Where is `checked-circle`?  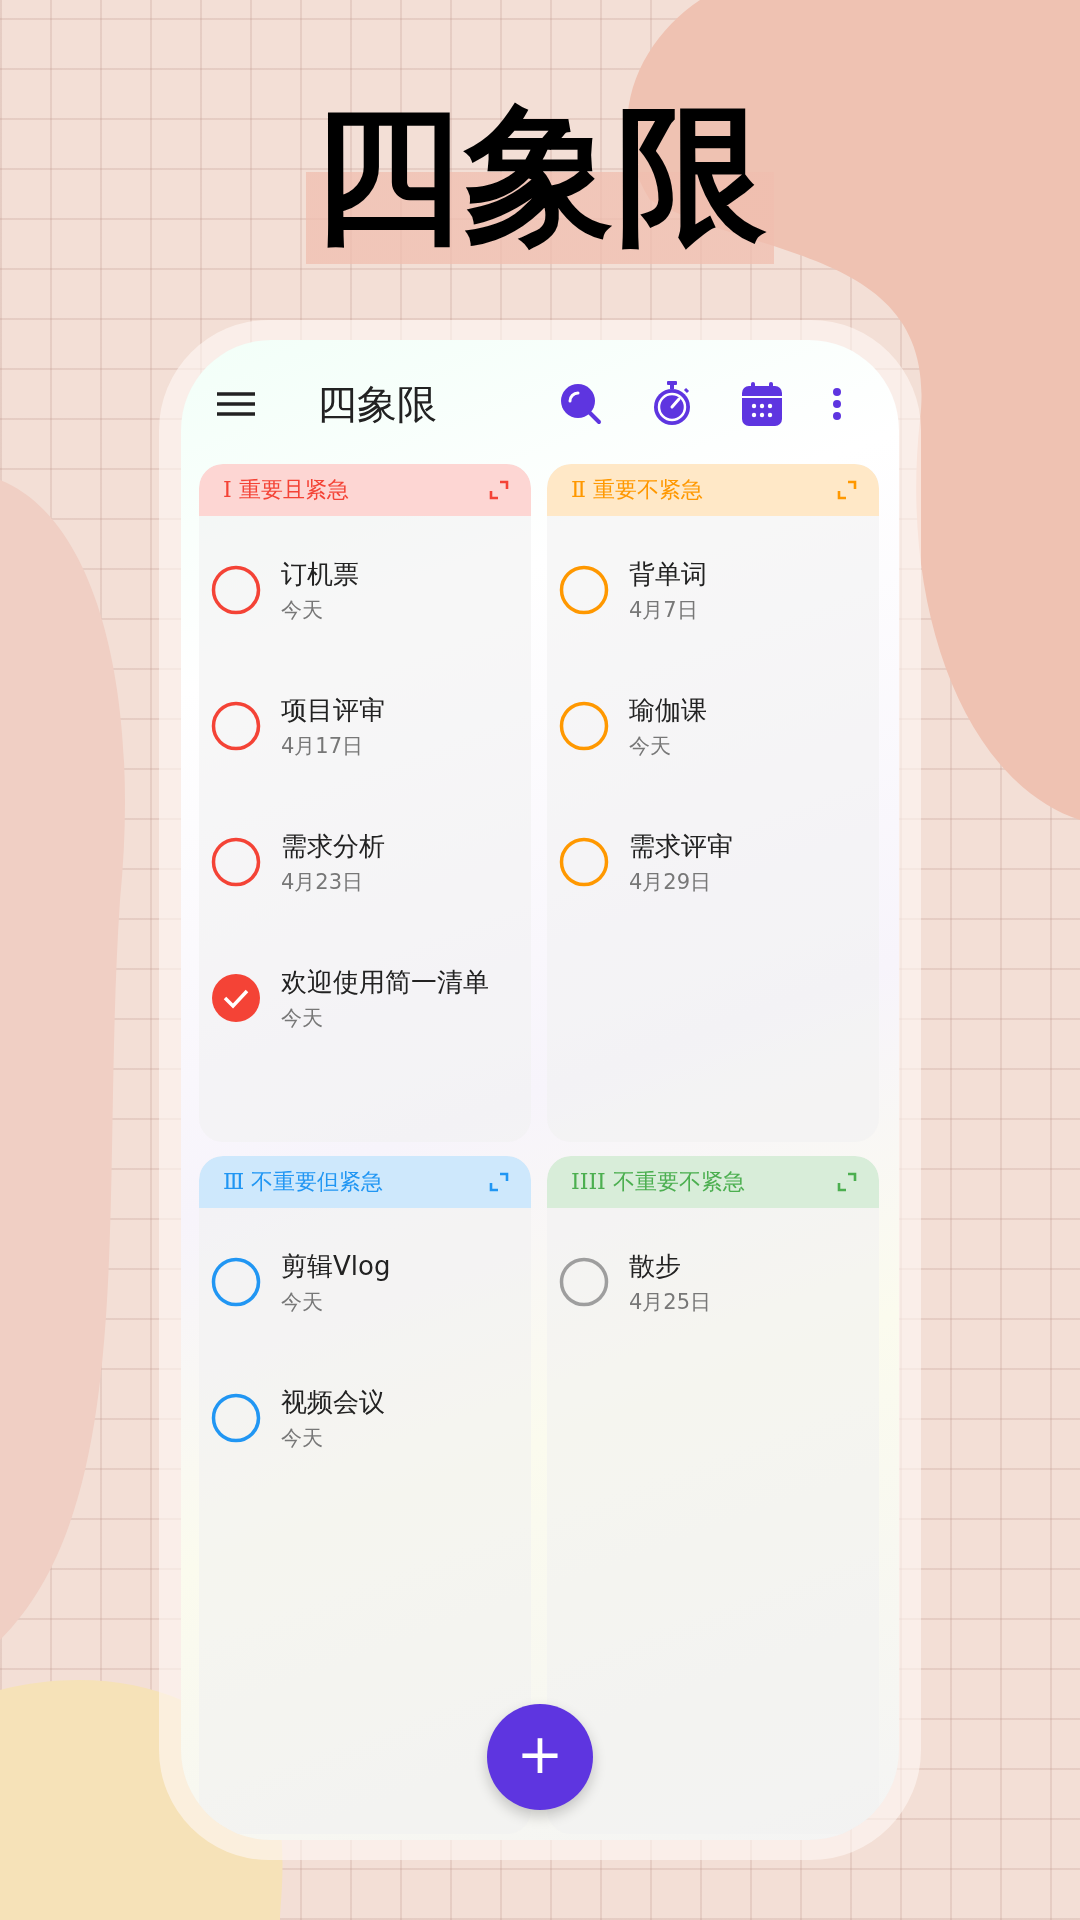 checked-circle is located at coordinates (236, 998).